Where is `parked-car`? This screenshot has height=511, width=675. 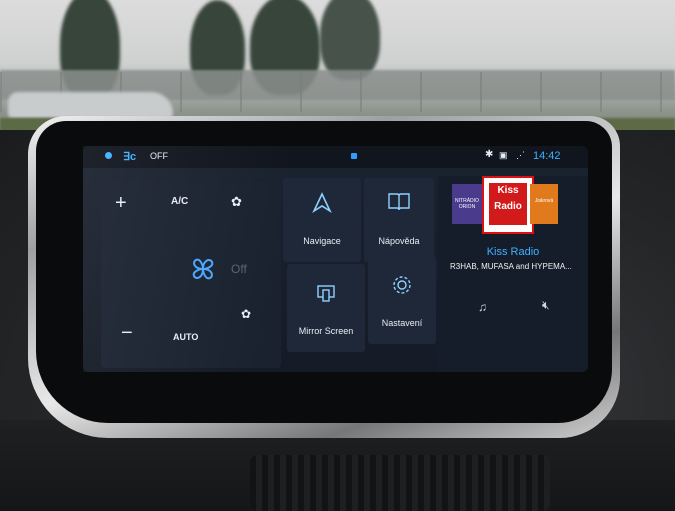 parked-car is located at coordinates (90, 105).